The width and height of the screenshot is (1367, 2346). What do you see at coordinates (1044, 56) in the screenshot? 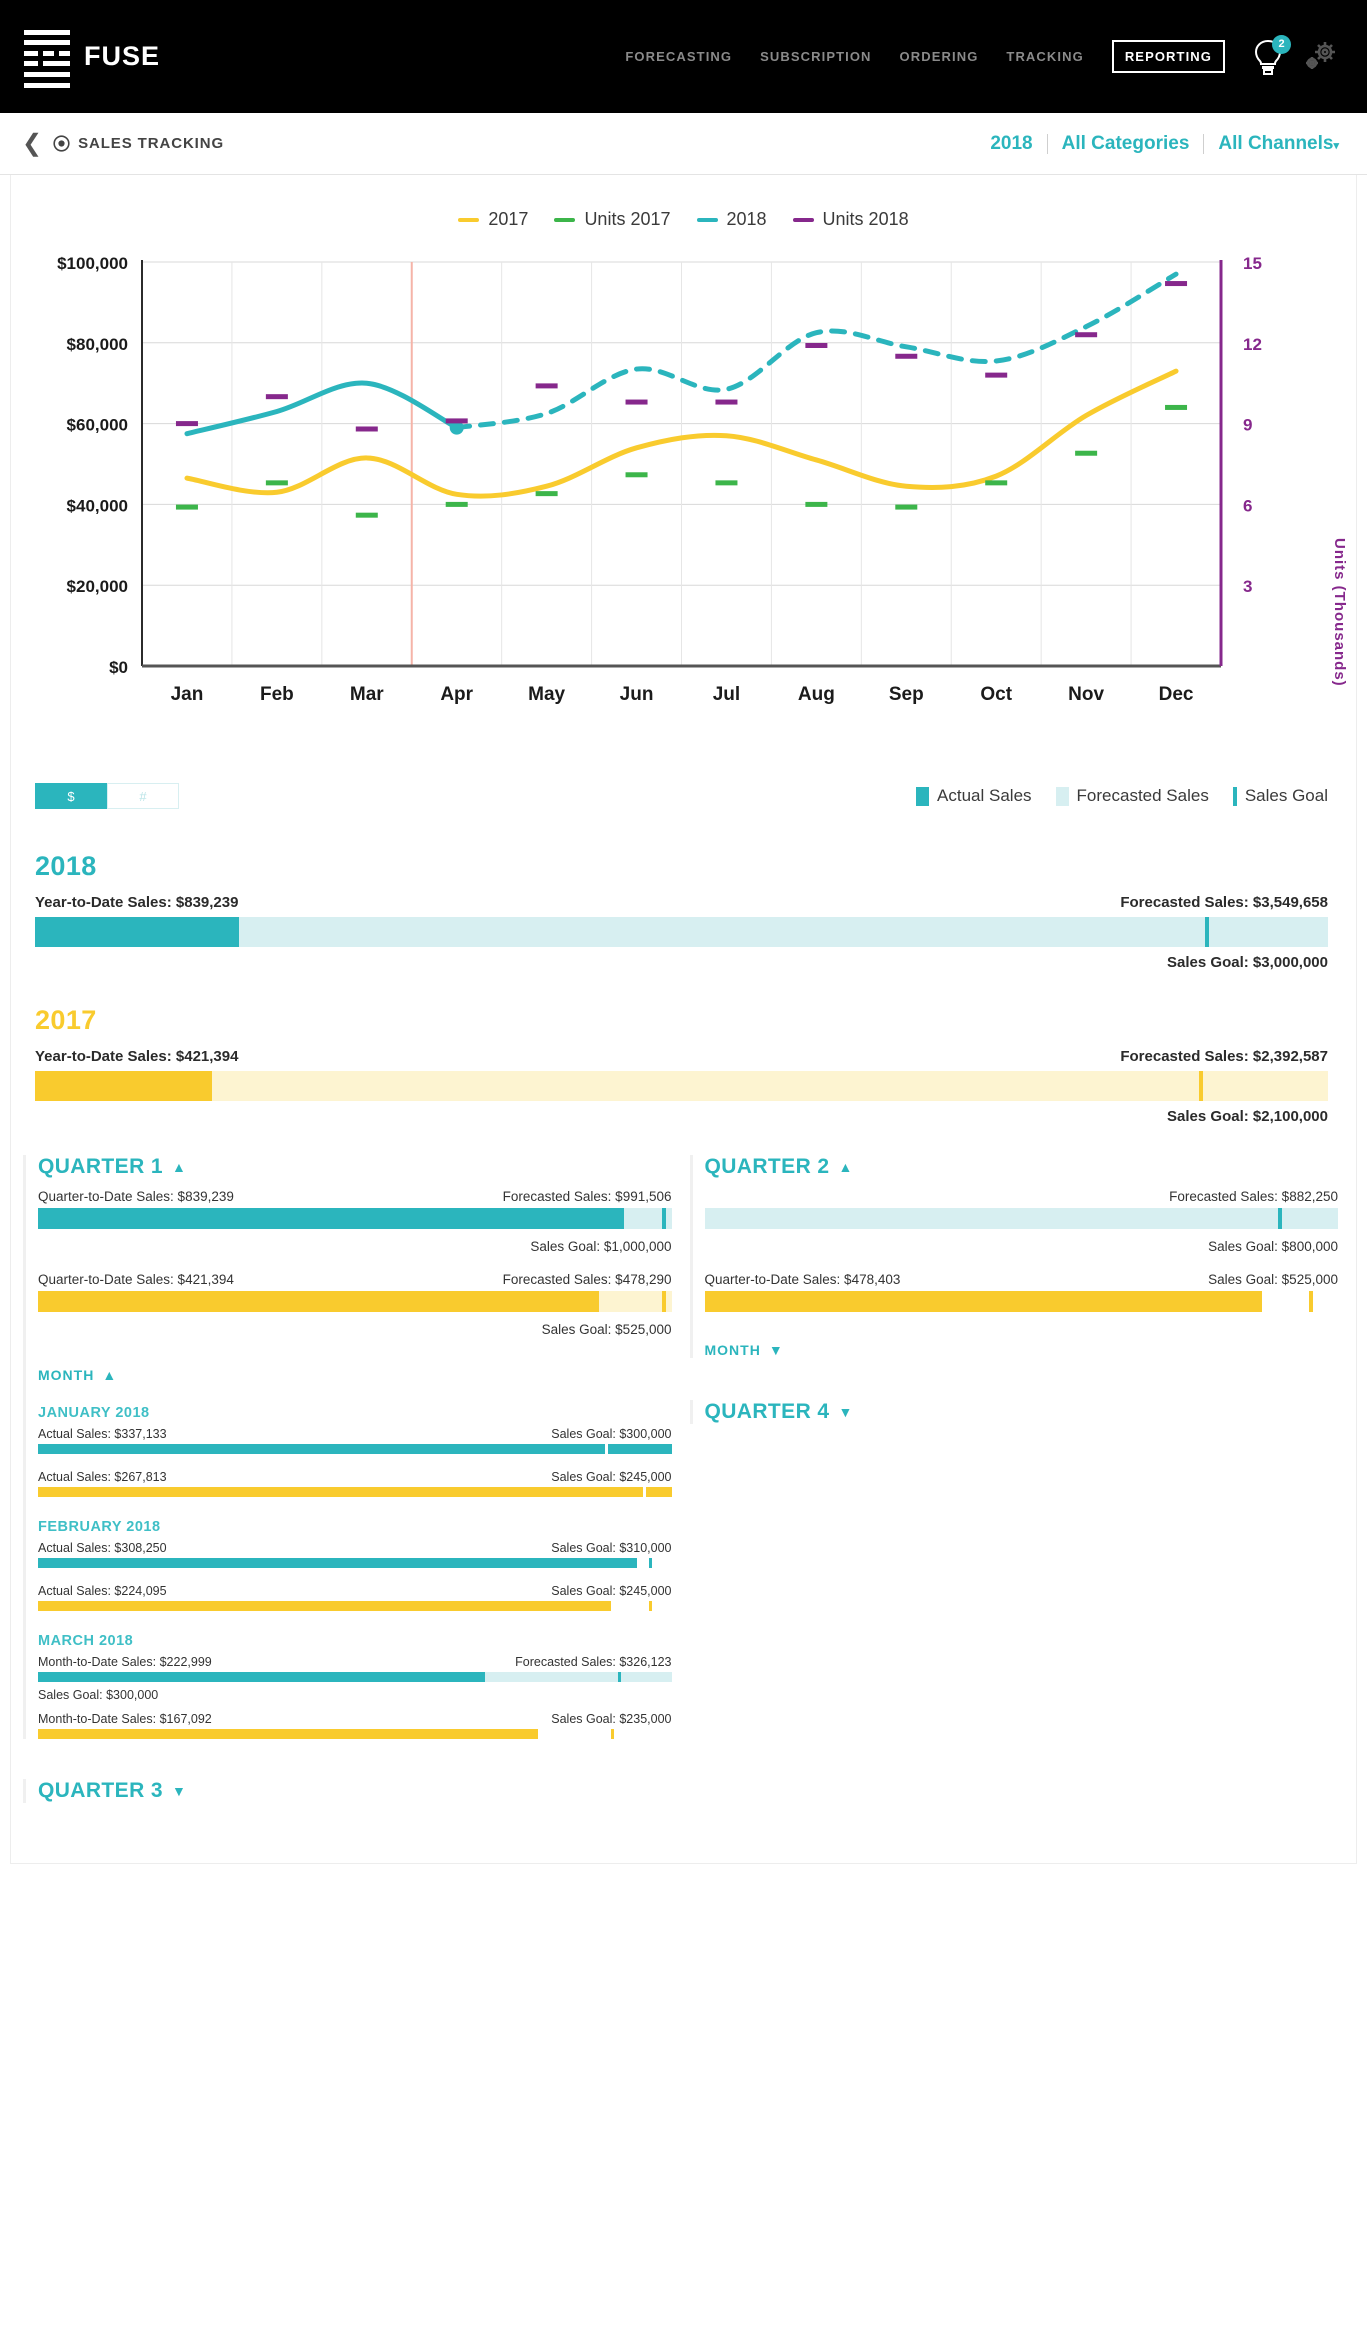
I see `nav-link-tracking: TRACKING` at bounding box center [1044, 56].